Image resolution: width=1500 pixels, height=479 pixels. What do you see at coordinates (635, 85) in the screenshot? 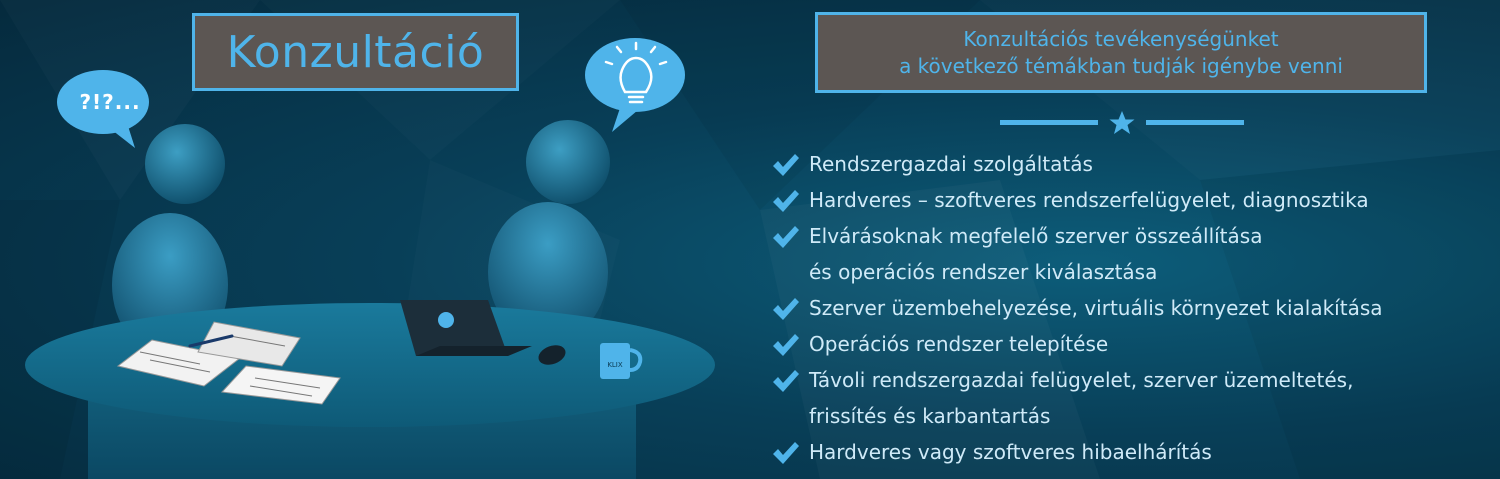
I see `idea-bubble` at bounding box center [635, 85].